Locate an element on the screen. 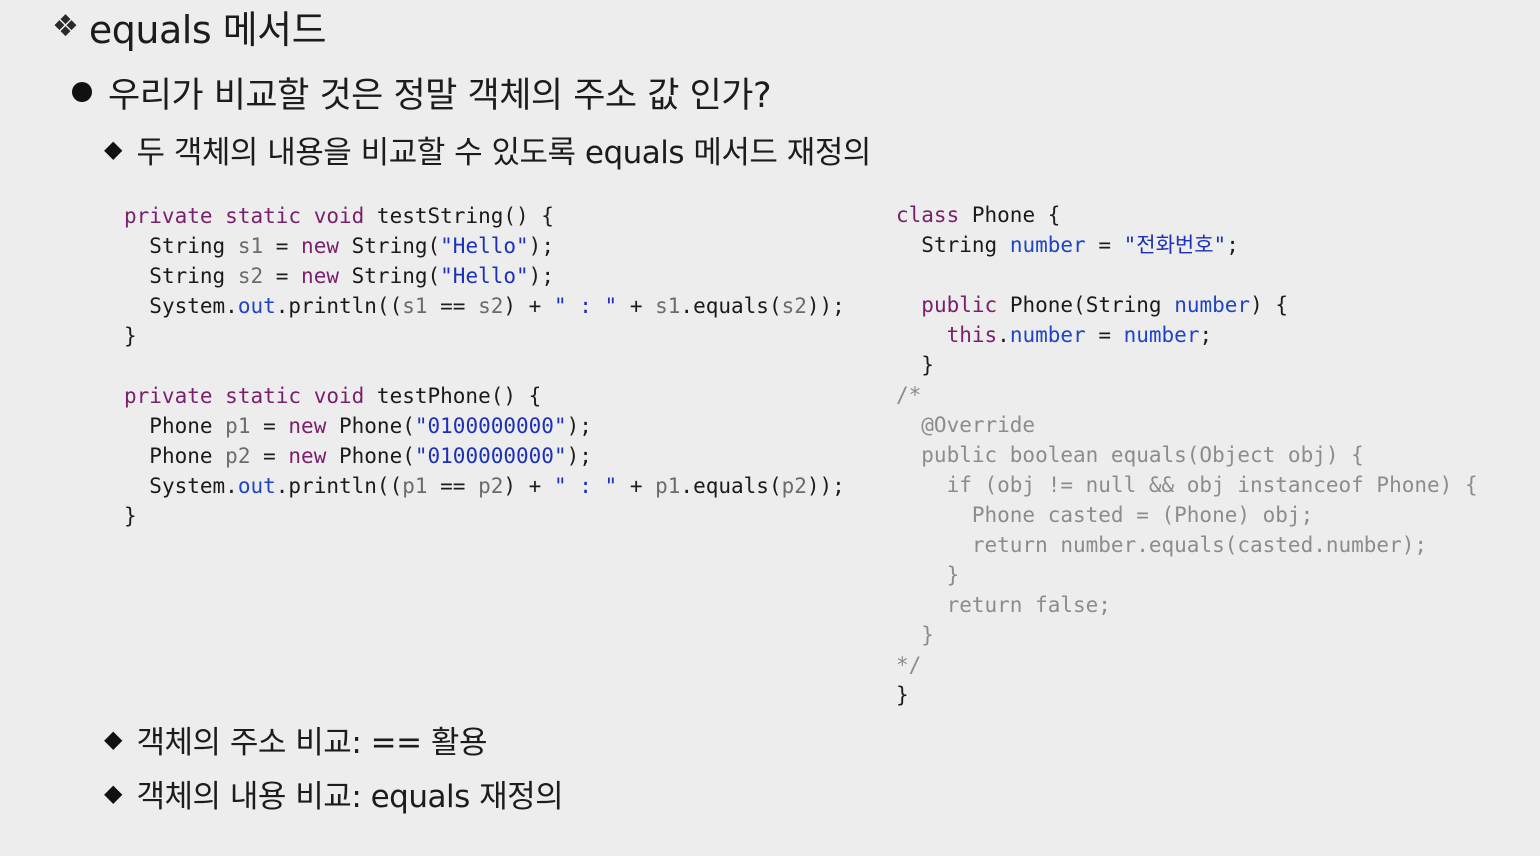 The width and height of the screenshot is (1540, 856). sub-bullet: ◆ 객체의 내용 비교: equals 재정의 is located at coordinates (334, 793).